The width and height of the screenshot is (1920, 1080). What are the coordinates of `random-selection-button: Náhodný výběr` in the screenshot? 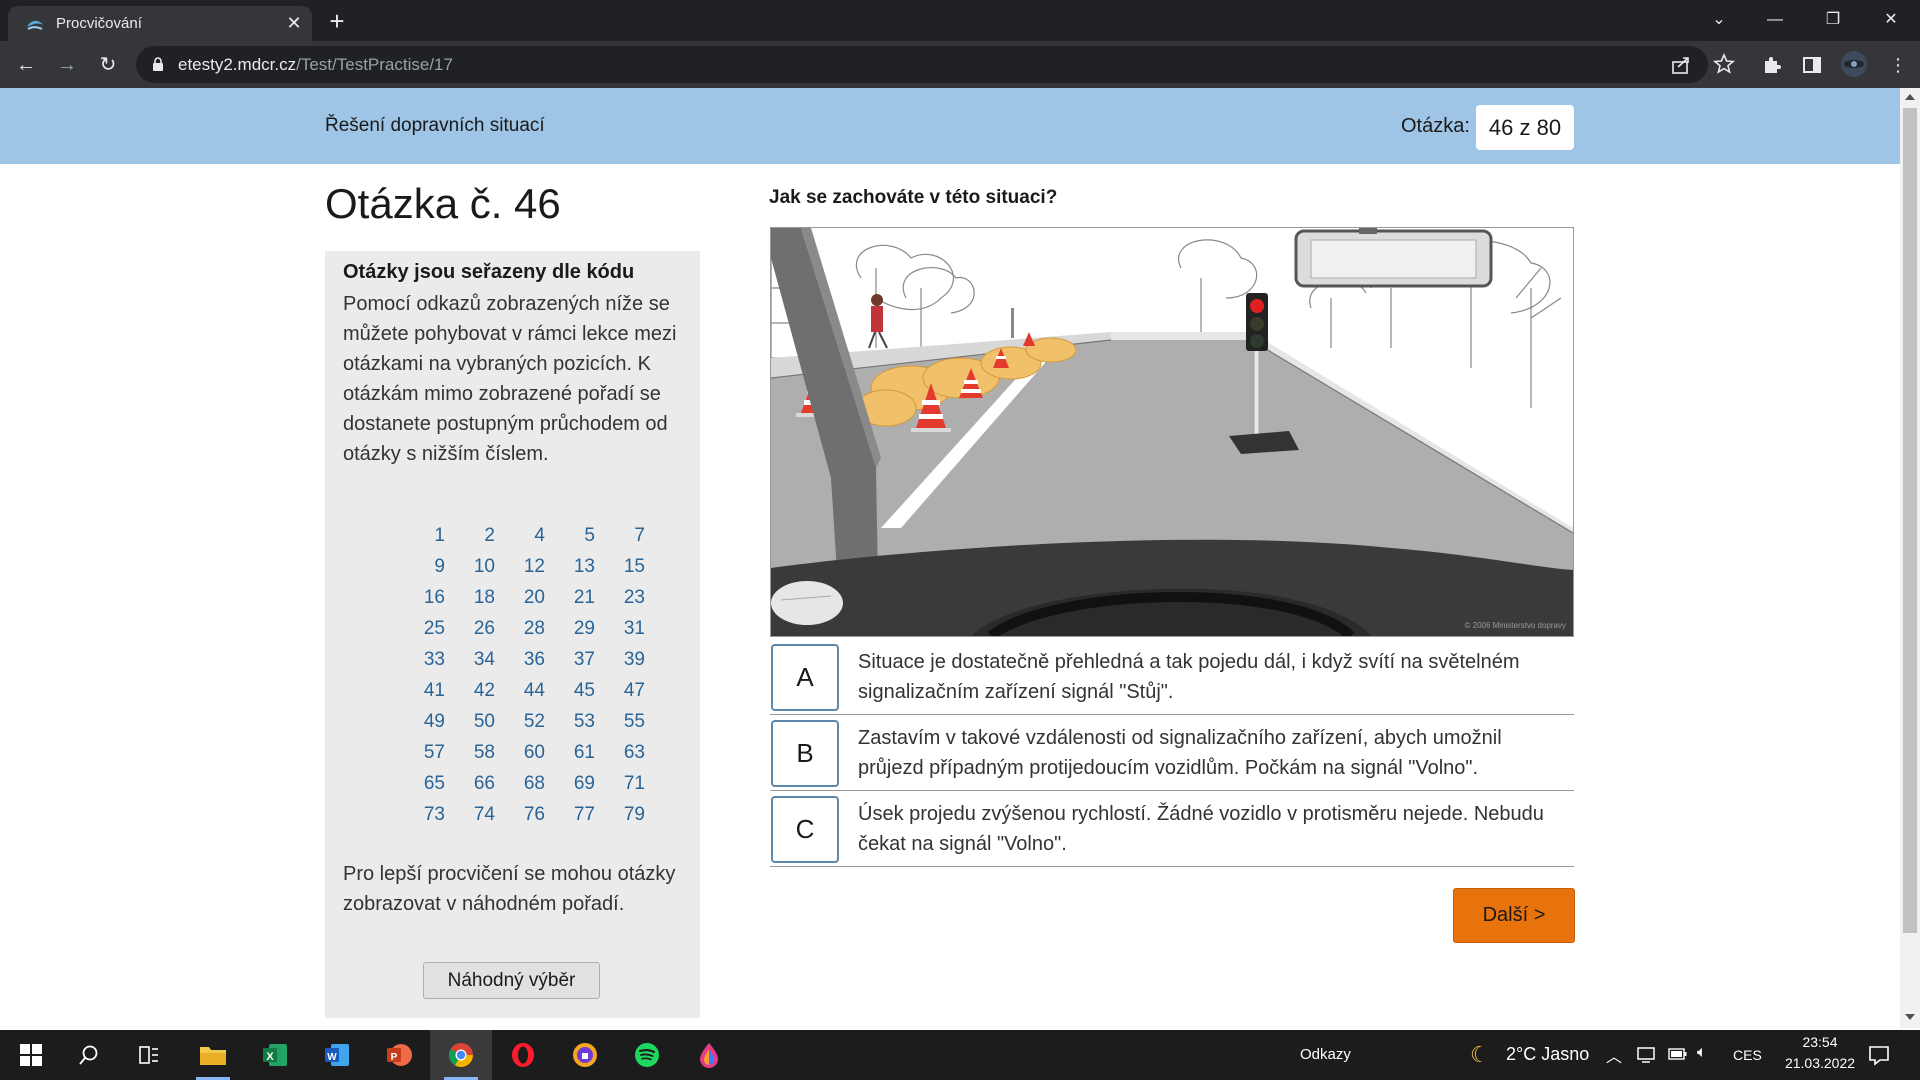 It's located at (511, 980).